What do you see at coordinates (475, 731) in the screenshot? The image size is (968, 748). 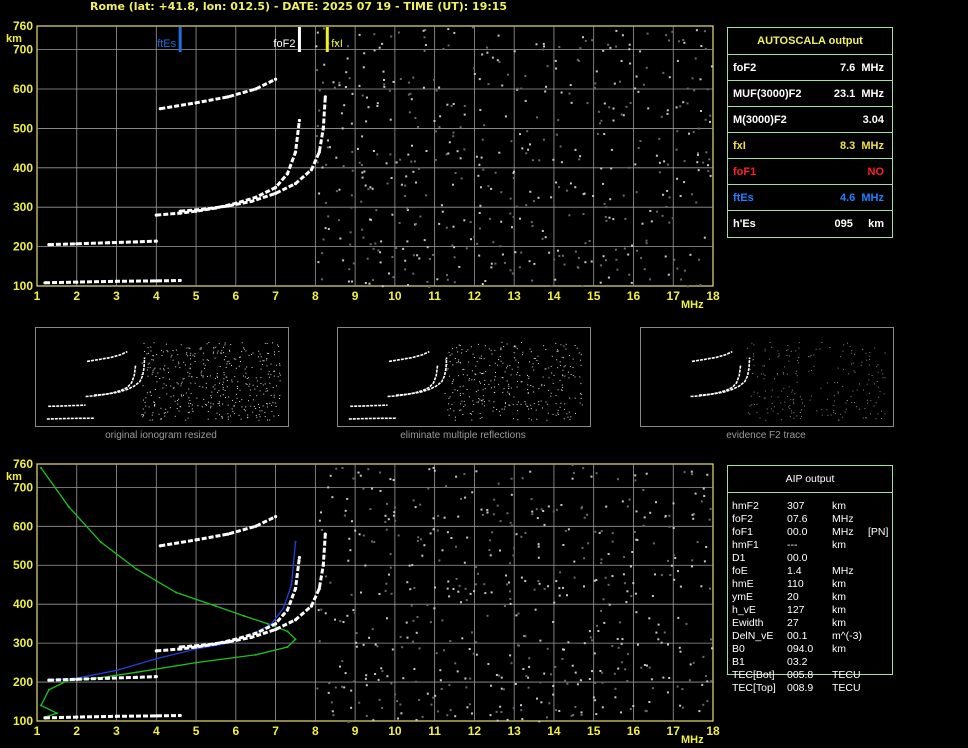 I see `x-tick-label: 12` at bounding box center [475, 731].